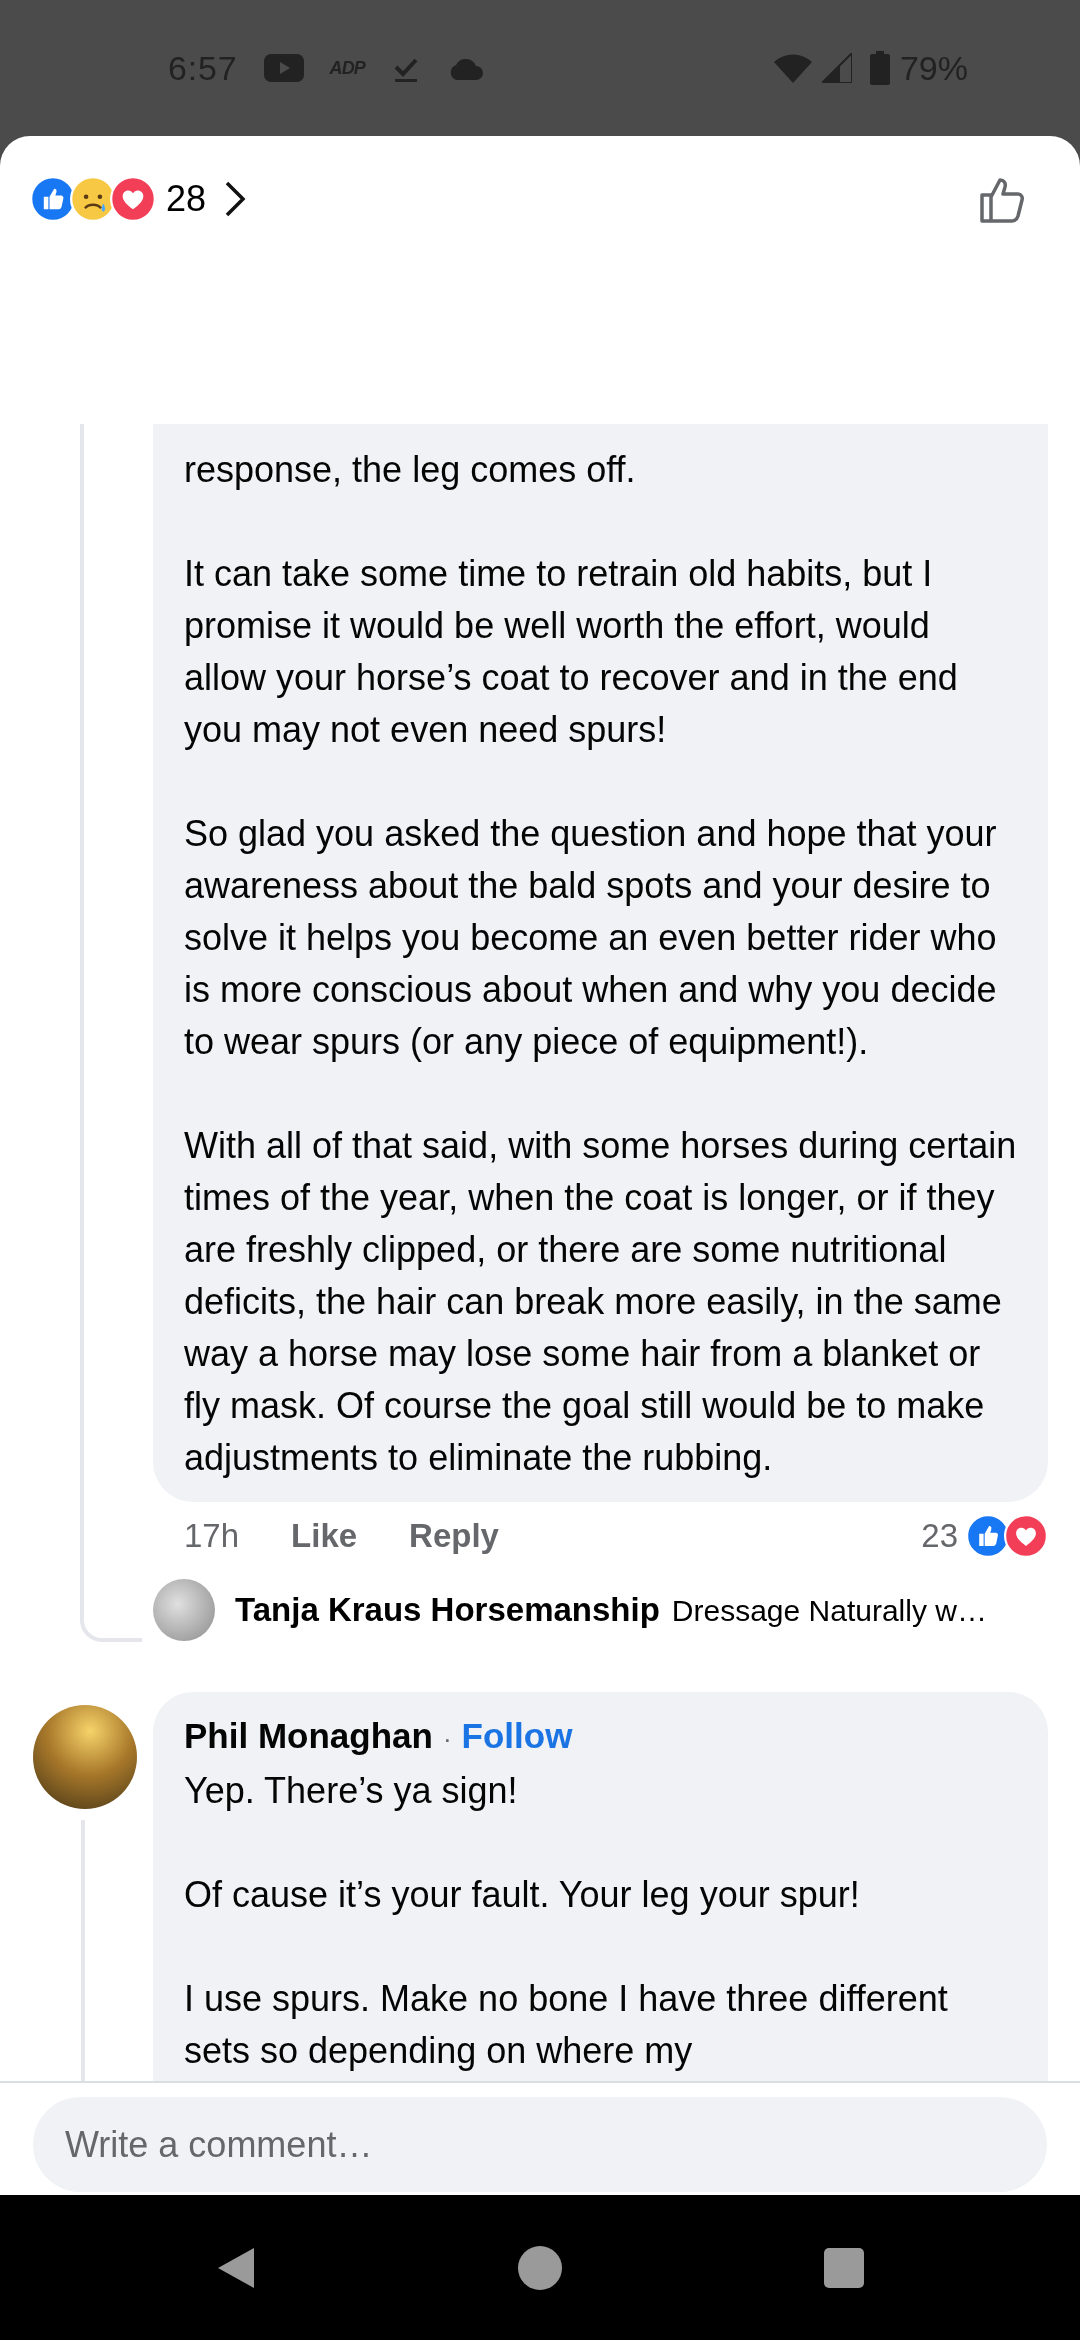 The image size is (1080, 2340). I want to click on play-icon, so click(283, 68).